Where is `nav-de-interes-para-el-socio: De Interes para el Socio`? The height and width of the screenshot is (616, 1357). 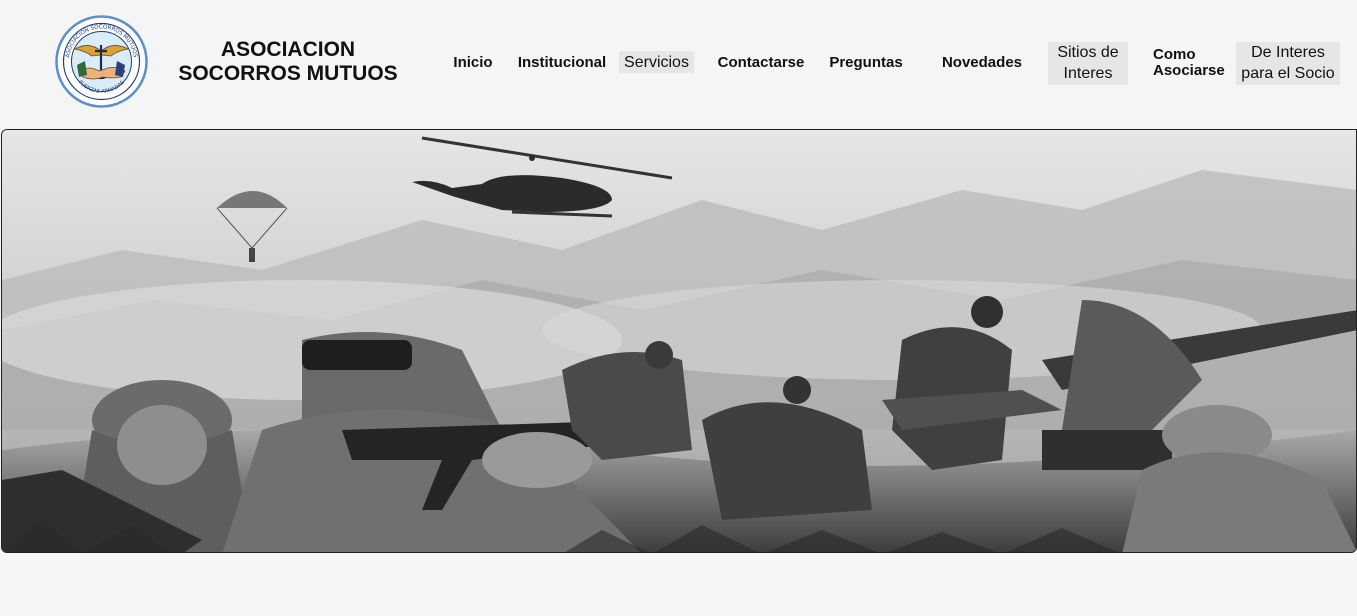 nav-de-interes-para-el-socio: De Interes para el Socio is located at coordinates (1288, 63).